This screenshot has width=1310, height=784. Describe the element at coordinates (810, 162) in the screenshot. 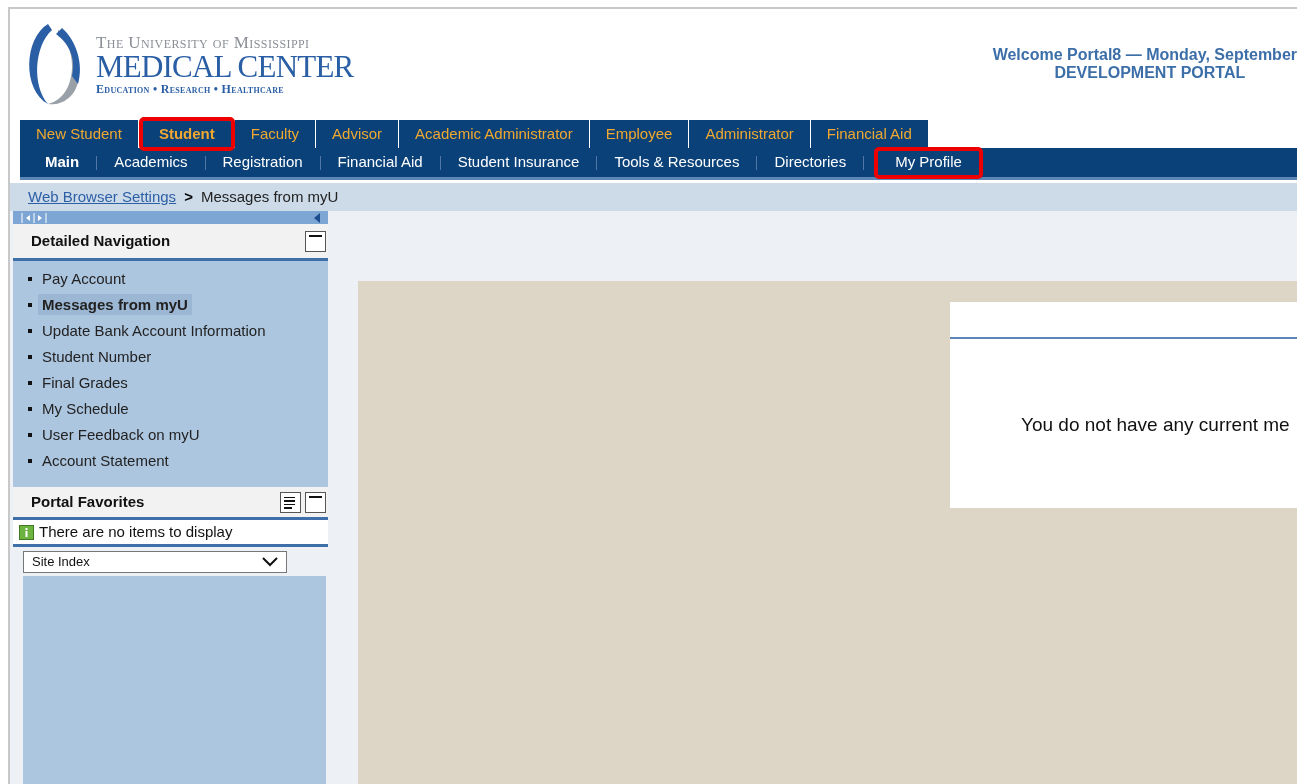

I see `nav-tab: Directories` at that location.